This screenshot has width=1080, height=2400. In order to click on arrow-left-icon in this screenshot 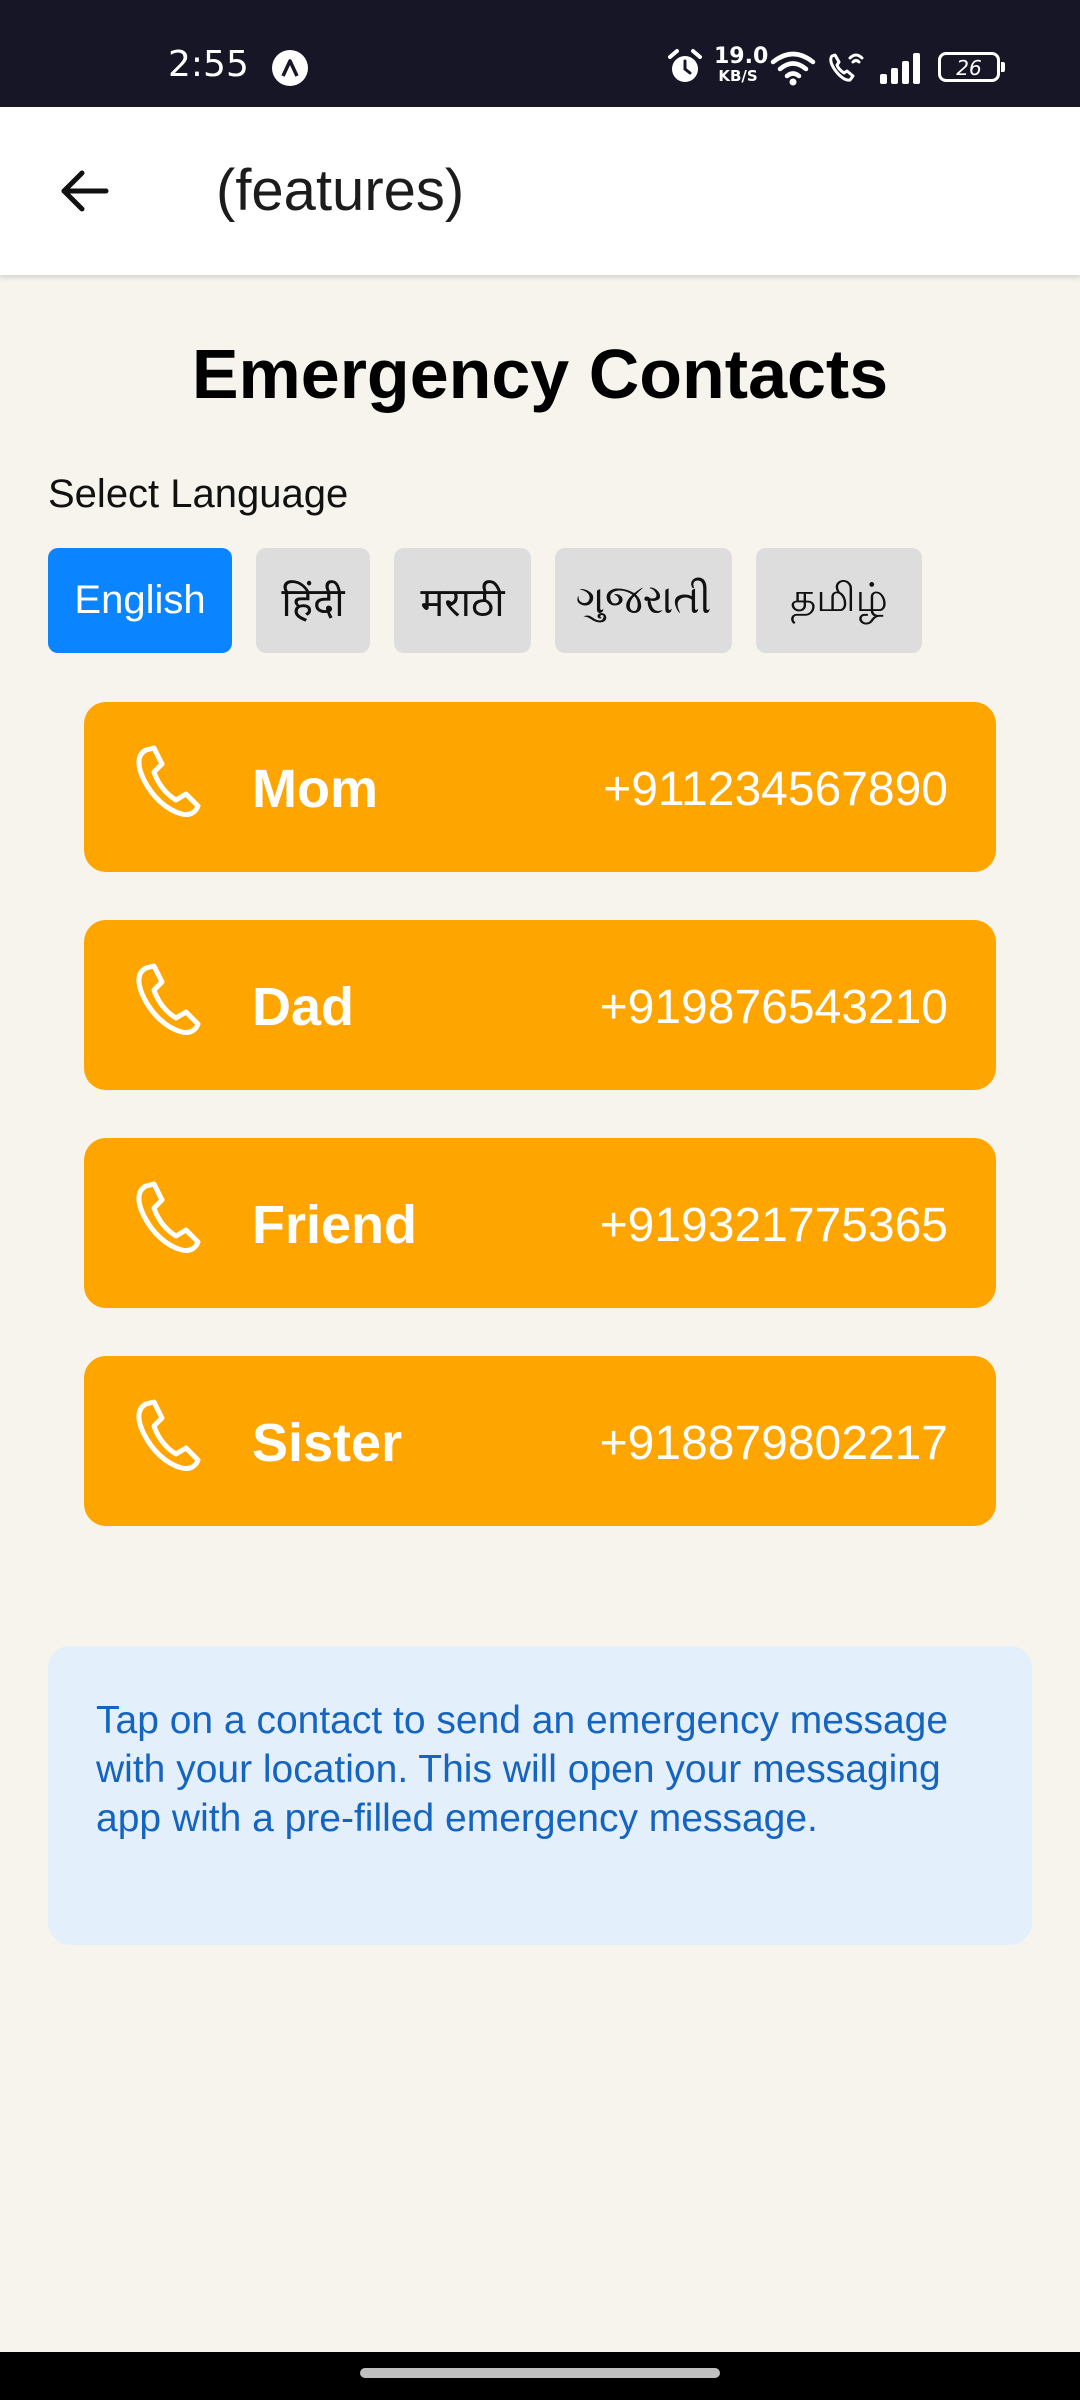, I will do `click(85, 191)`.